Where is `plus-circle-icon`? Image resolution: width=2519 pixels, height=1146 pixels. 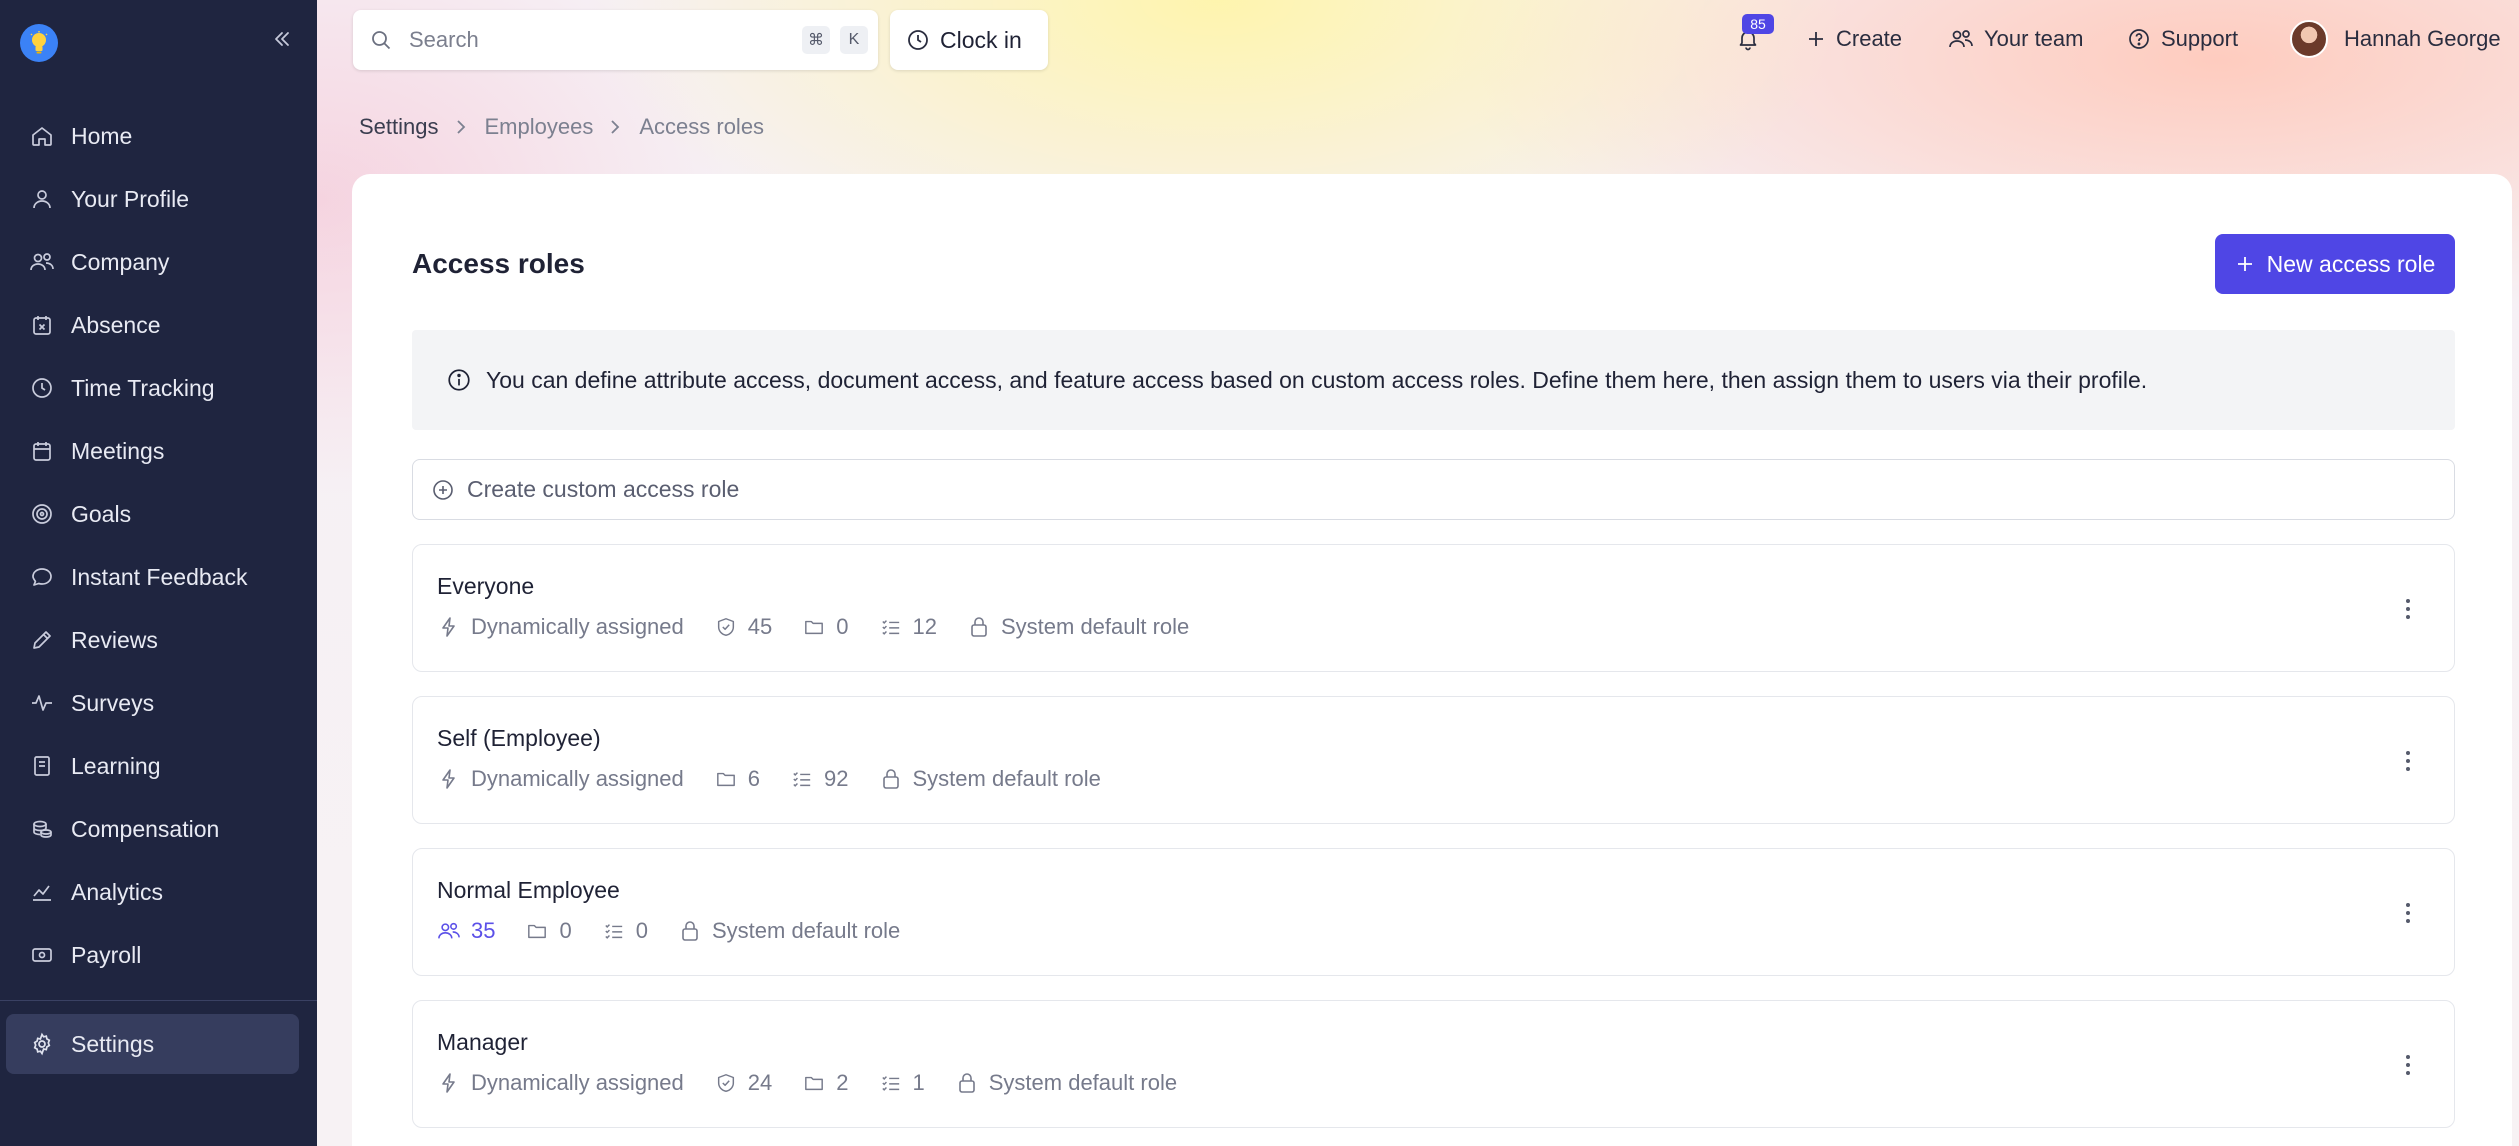
plus-circle-icon is located at coordinates (443, 490).